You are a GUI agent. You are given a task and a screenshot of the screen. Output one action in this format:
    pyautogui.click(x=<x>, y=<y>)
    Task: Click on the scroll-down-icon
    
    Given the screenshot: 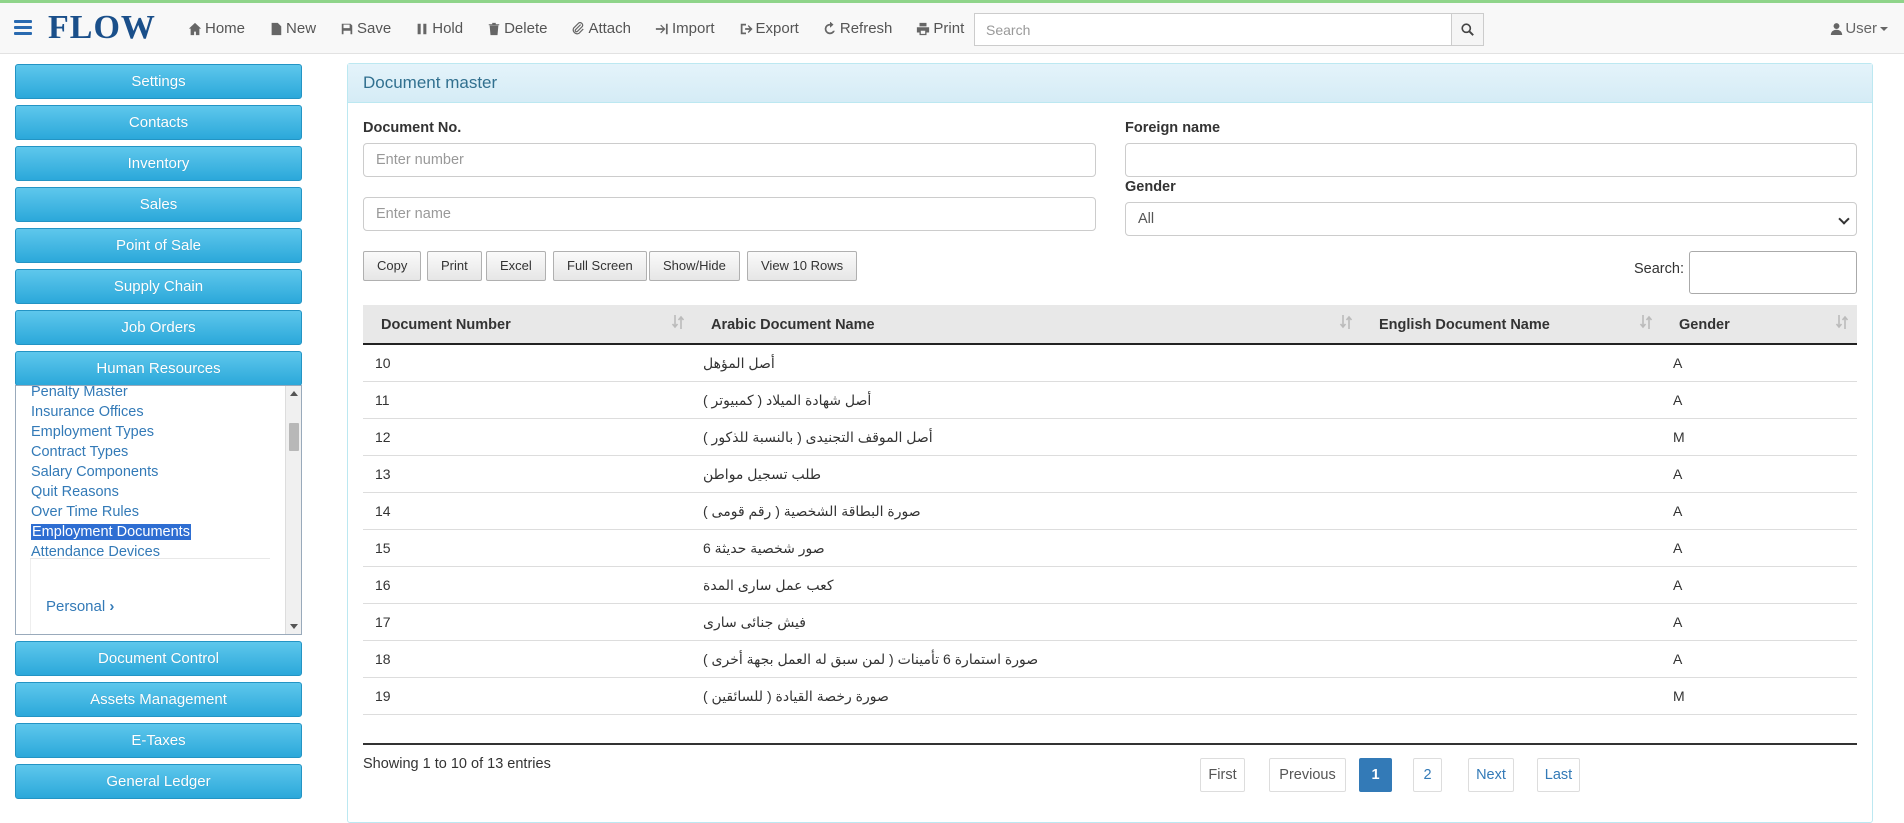 What is the action you would take?
    pyautogui.click(x=294, y=626)
    